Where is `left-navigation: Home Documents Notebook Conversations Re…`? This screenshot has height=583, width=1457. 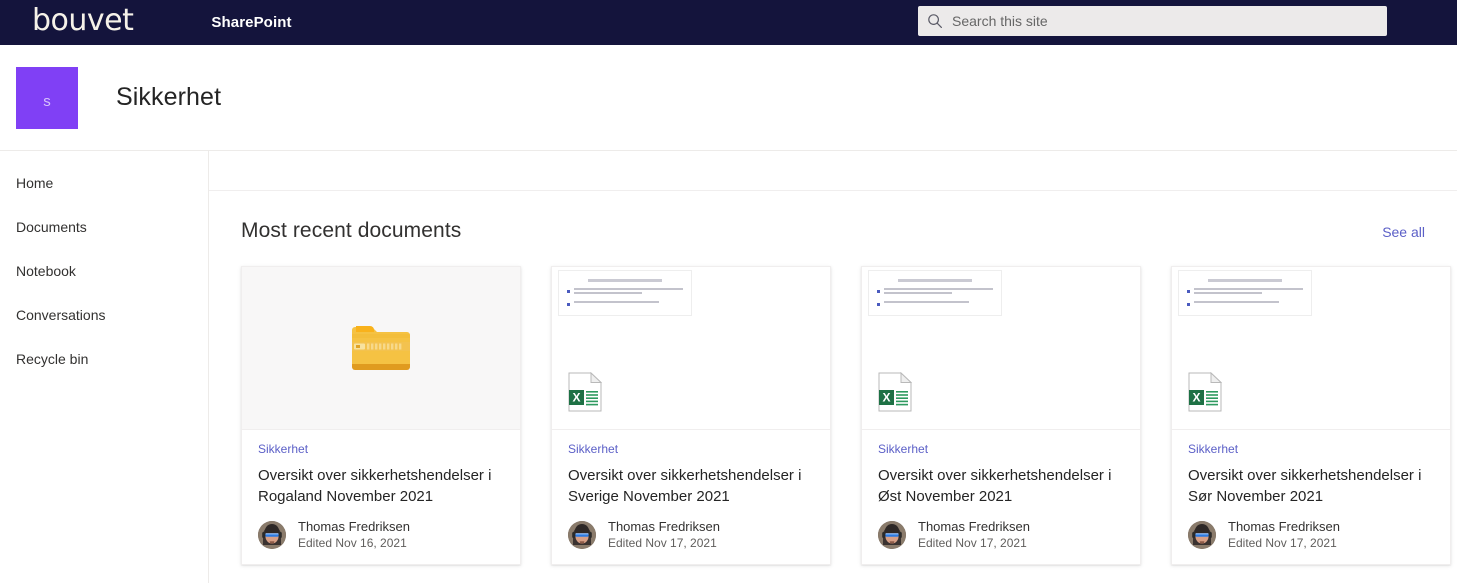 left-navigation: Home Documents Notebook Conversations Re… is located at coordinates (104, 367).